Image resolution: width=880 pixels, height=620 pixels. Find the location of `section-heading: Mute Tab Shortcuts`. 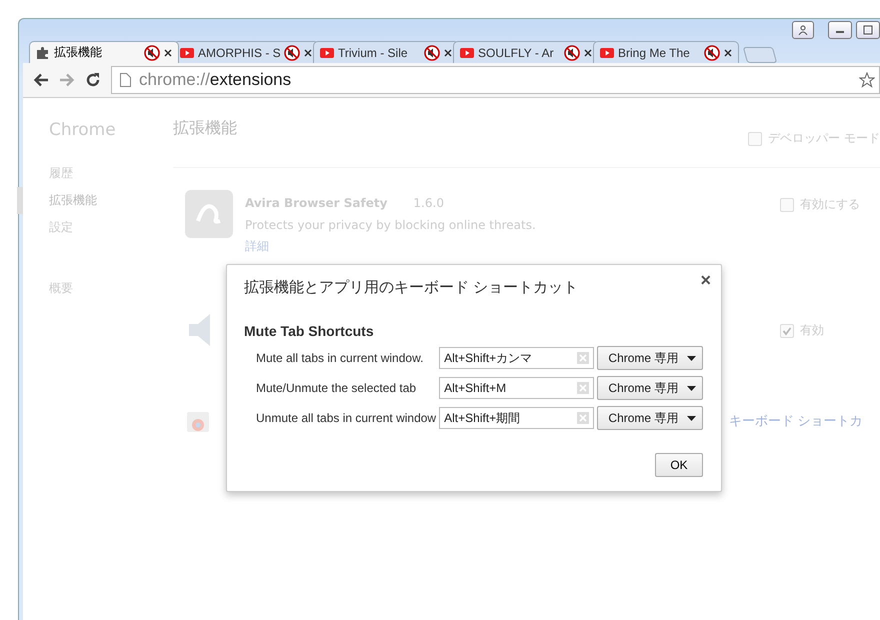

section-heading: Mute Tab Shortcuts is located at coordinates (309, 331).